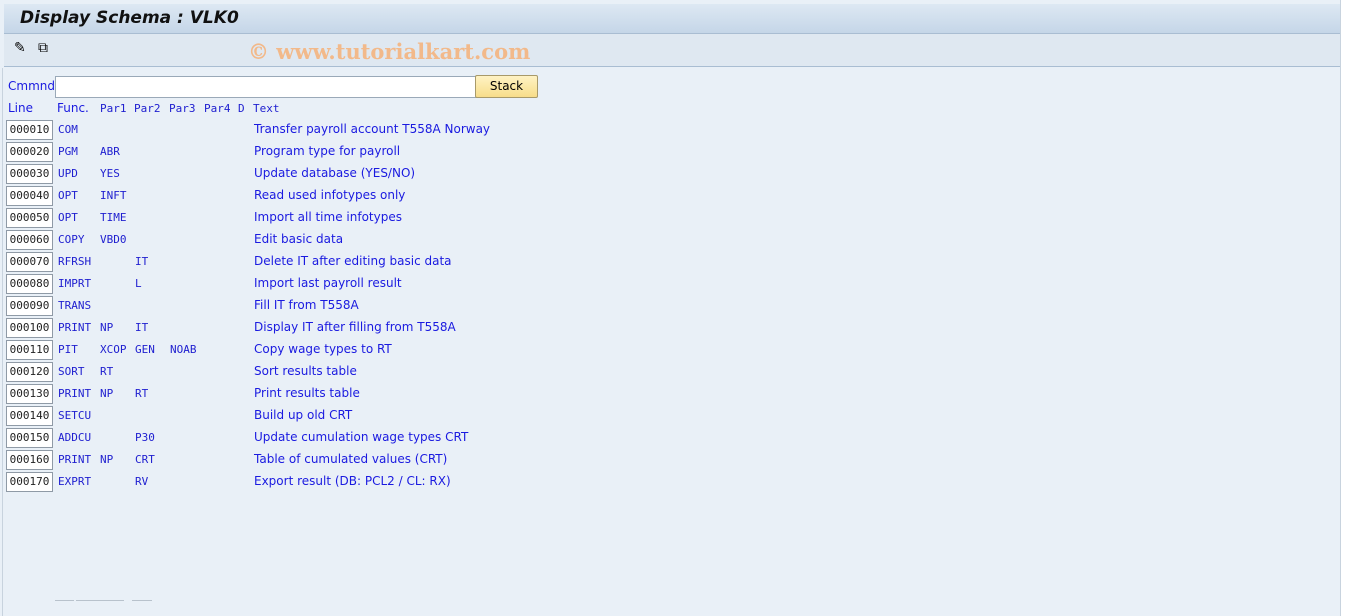 Image resolution: width=1355 pixels, height=616 pixels. What do you see at coordinates (29, 416) in the screenshot?
I see `line-number: 000140` at bounding box center [29, 416].